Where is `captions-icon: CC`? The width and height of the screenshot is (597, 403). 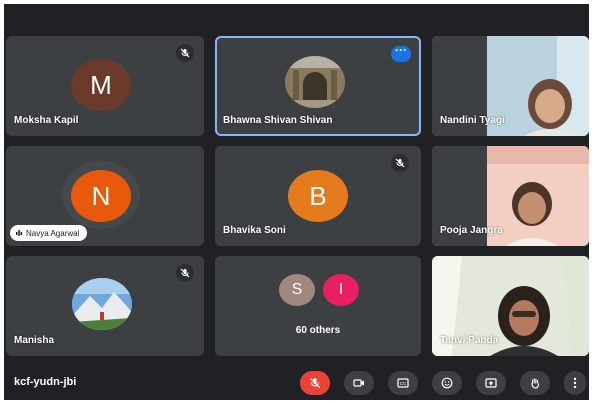
captions-icon: CC is located at coordinates (403, 383).